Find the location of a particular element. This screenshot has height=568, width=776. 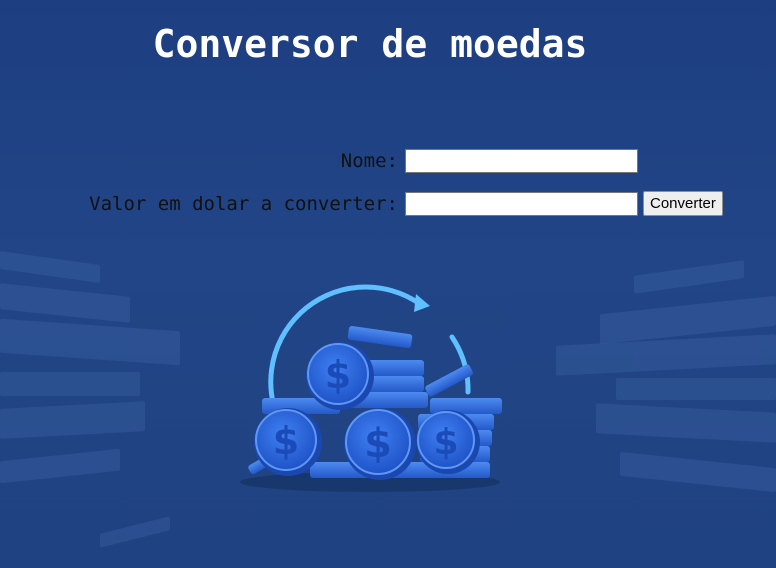

amount-input is located at coordinates (521, 203).